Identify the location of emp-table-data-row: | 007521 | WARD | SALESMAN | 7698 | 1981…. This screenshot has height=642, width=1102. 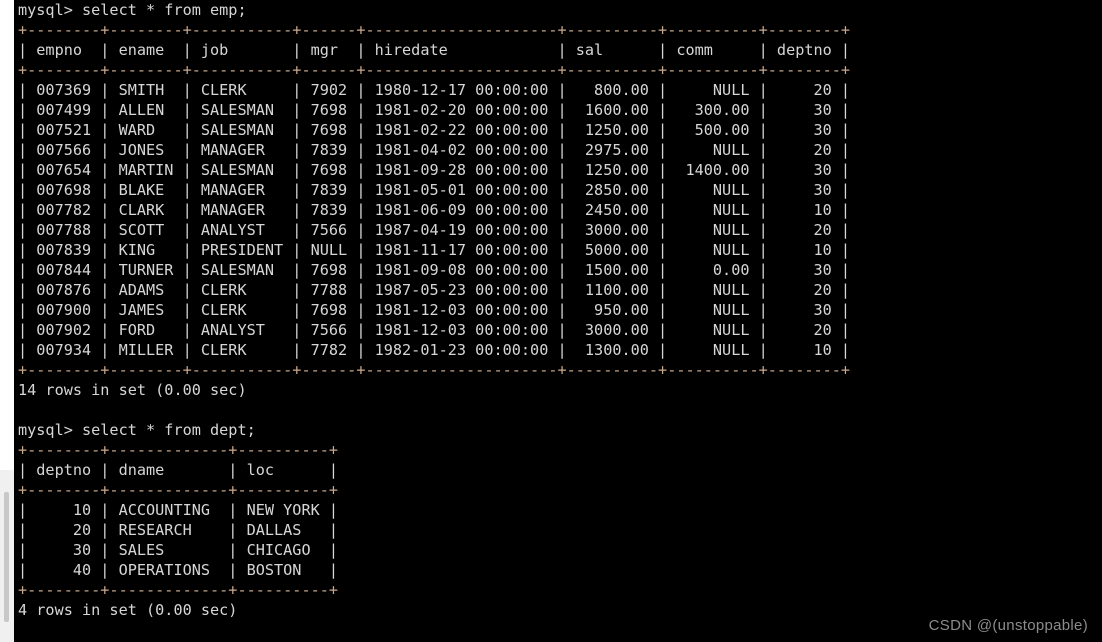
(434, 130).